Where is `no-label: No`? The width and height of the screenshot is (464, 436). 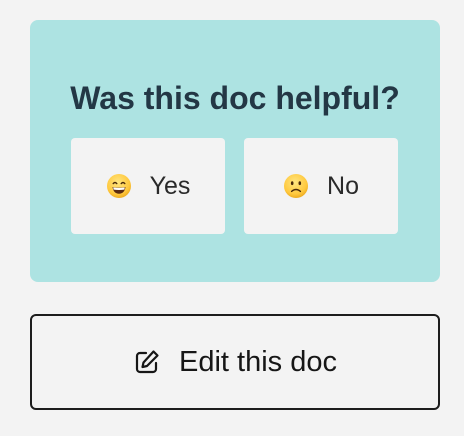 no-label: No is located at coordinates (343, 186).